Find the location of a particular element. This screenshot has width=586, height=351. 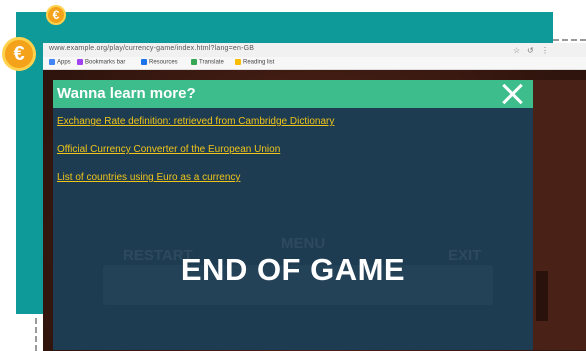

bookmark-item: Apps is located at coordinates (60, 62).